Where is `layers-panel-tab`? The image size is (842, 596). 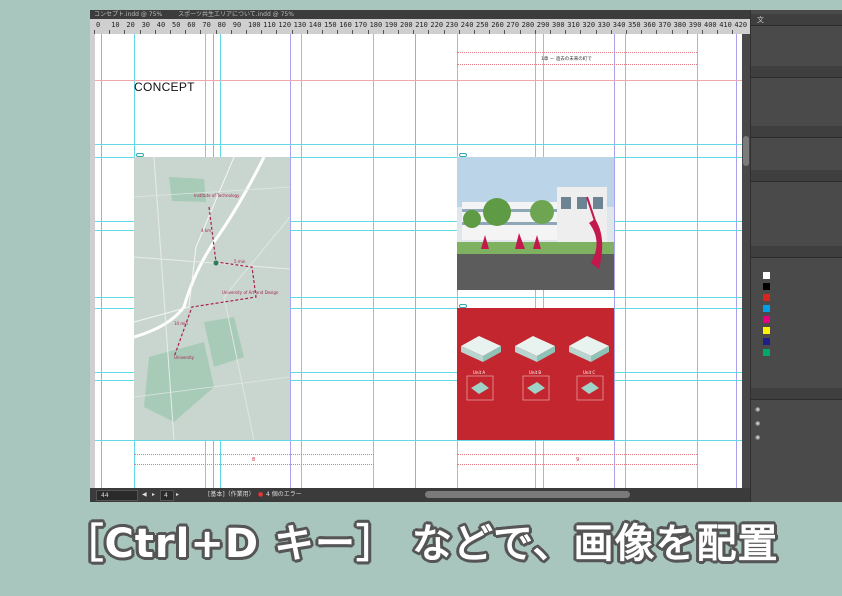 layers-panel-tab is located at coordinates (796, 394).